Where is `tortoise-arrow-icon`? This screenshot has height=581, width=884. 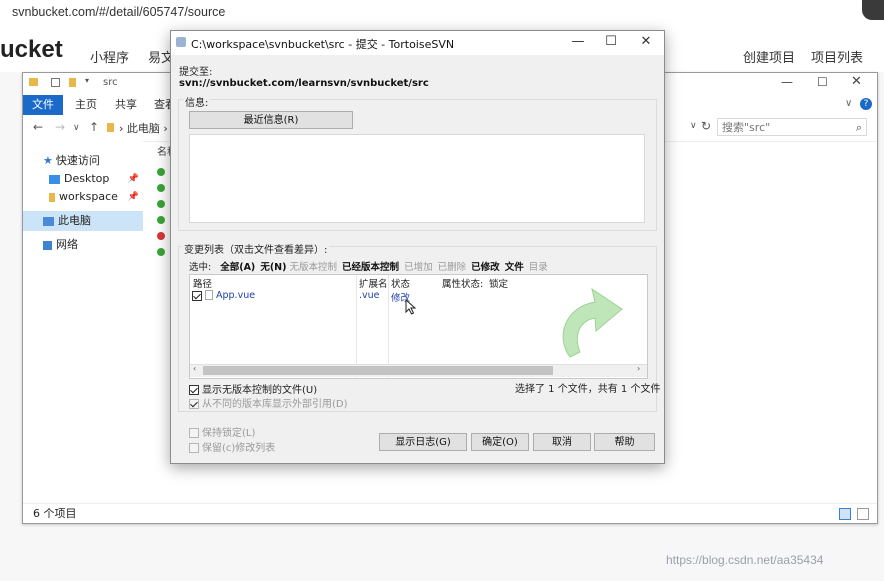
tortoise-arrow-icon is located at coordinates (592, 322).